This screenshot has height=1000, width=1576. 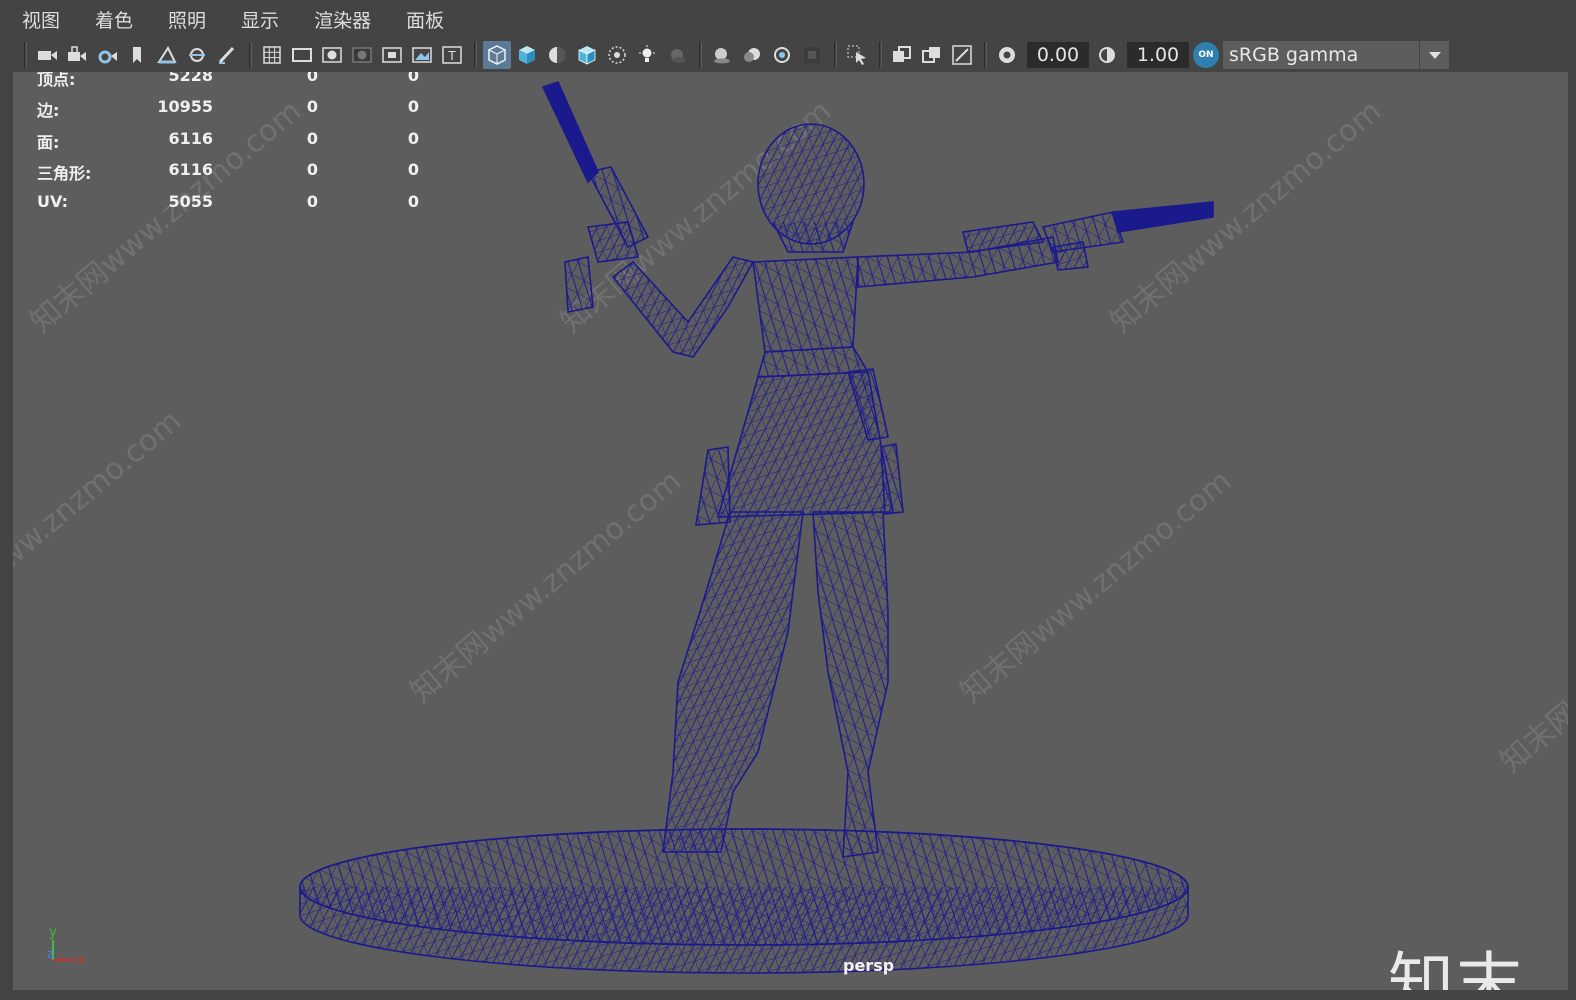 I want to click on select-camera-button, so click(x=47, y=55).